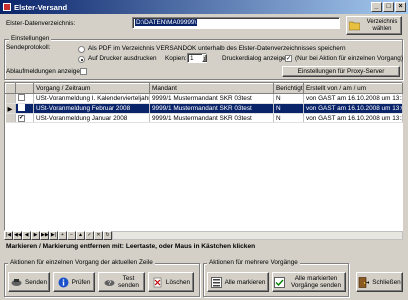  I want to click on test-senden-label: Test senden, so click(128, 282).